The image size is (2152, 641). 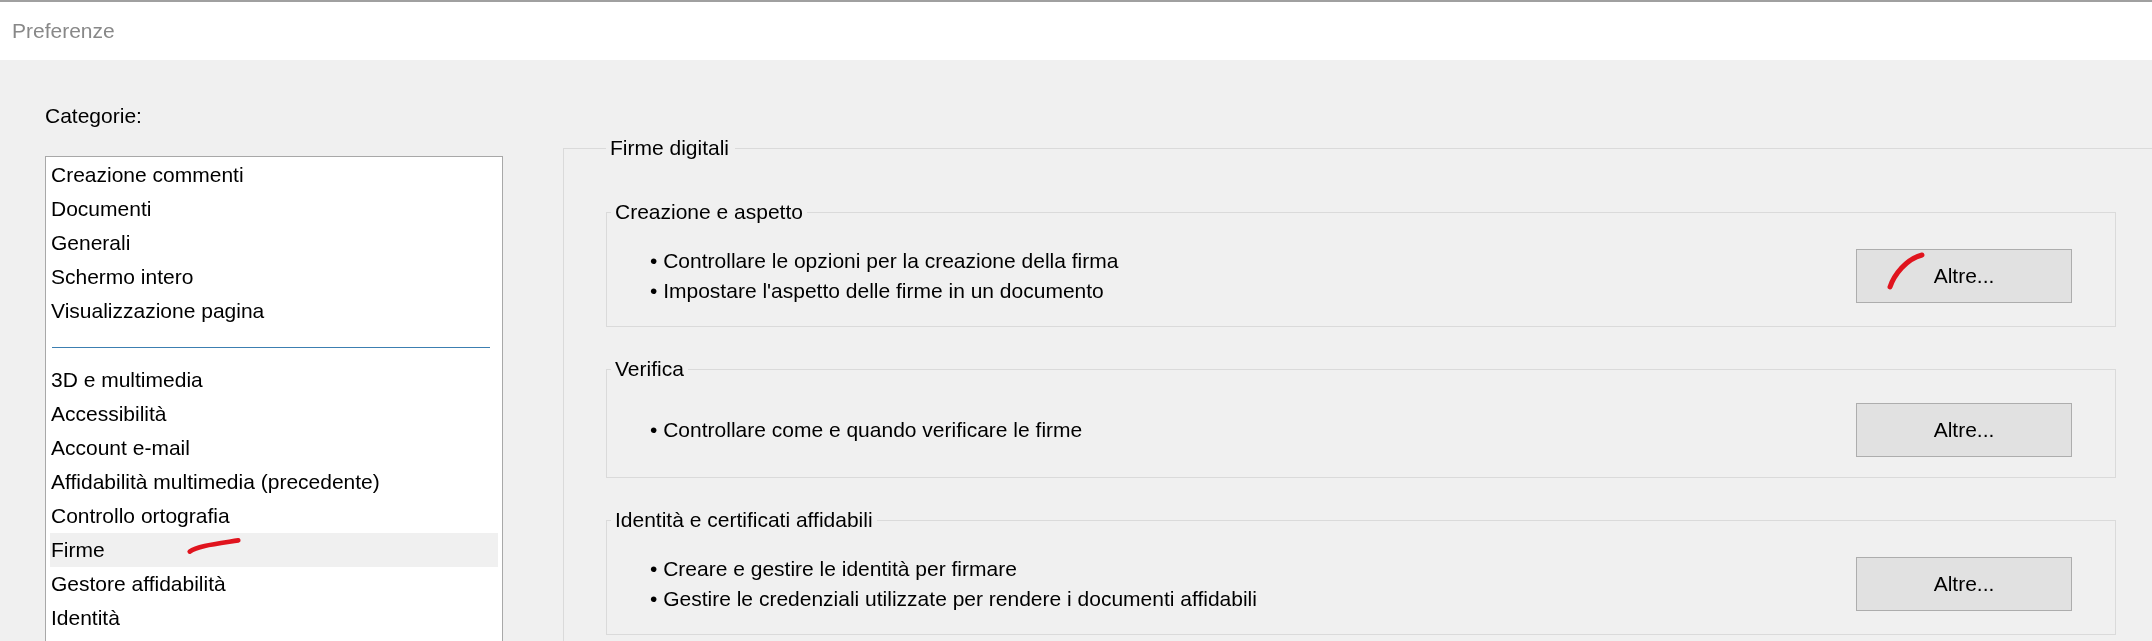 I want to click on category-item: Gestore affidabilità, so click(x=274, y=584).